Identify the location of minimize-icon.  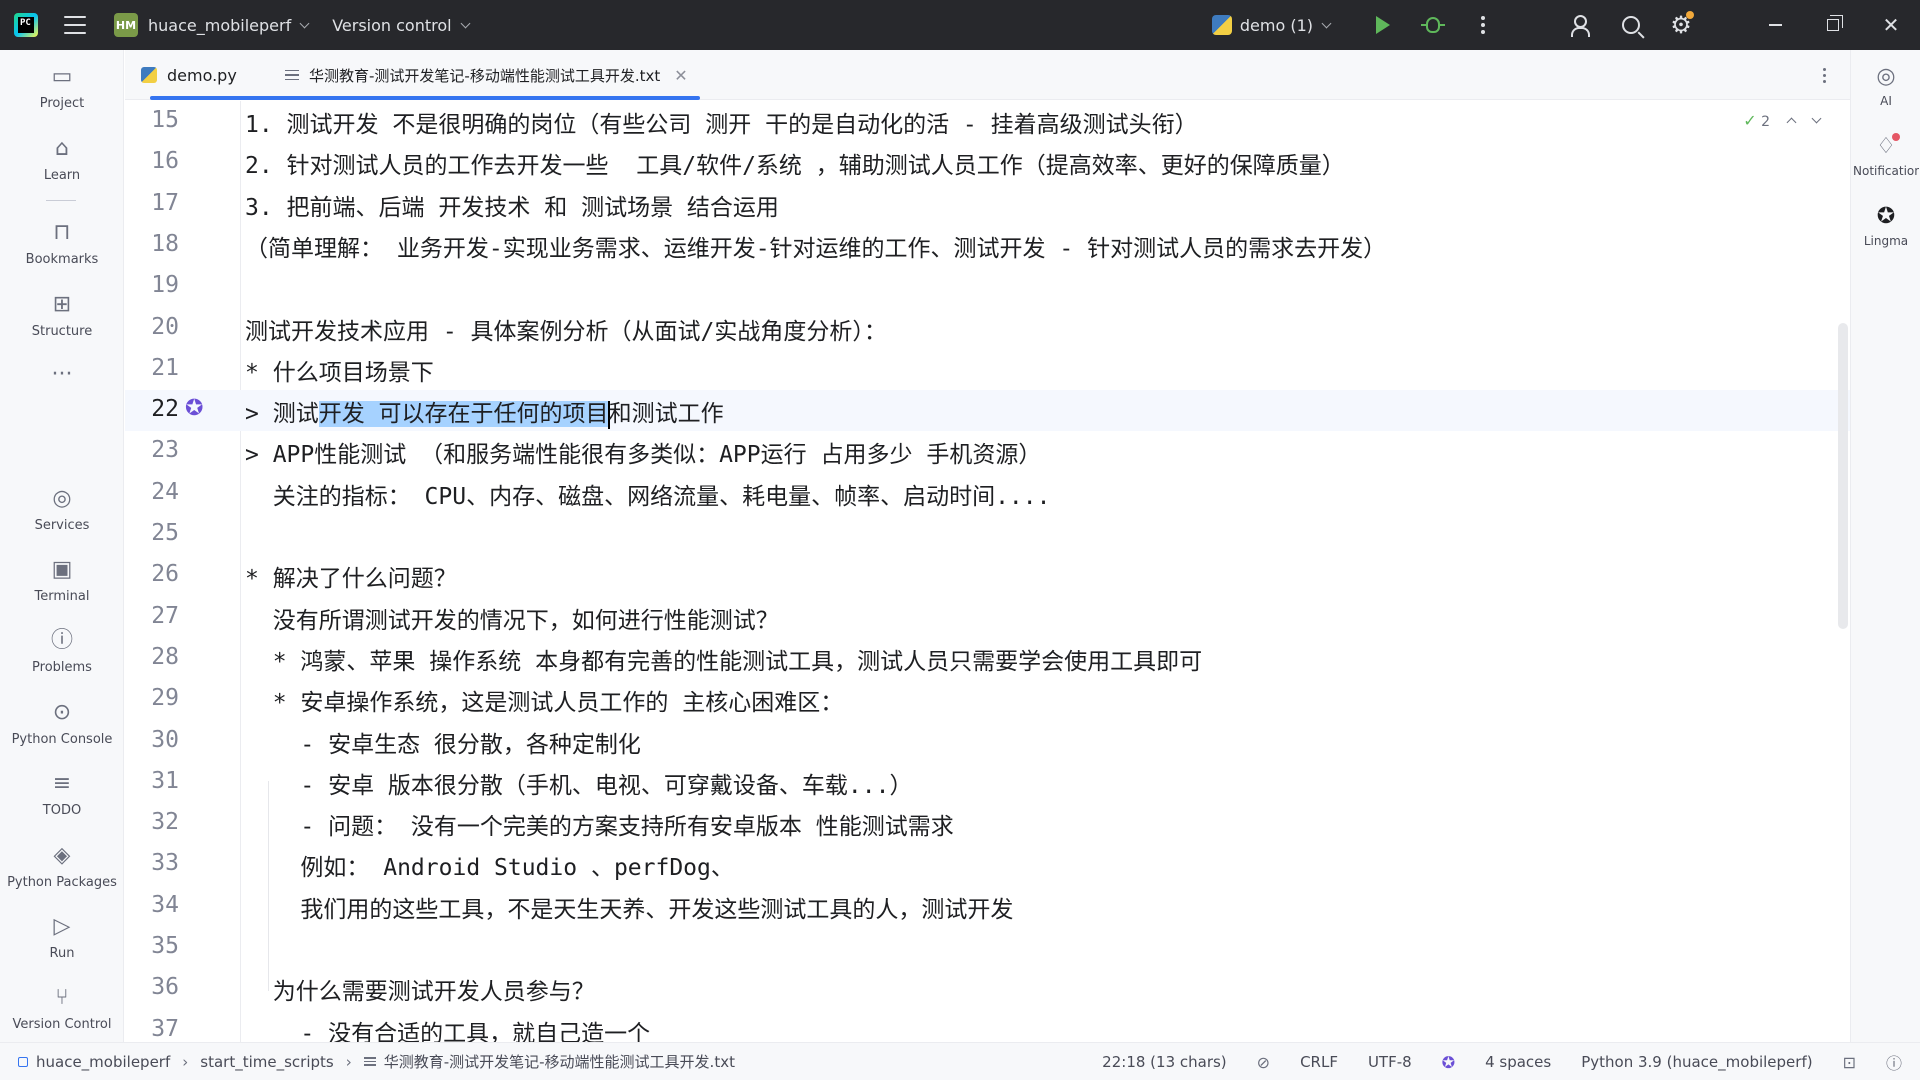
(1775, 25).